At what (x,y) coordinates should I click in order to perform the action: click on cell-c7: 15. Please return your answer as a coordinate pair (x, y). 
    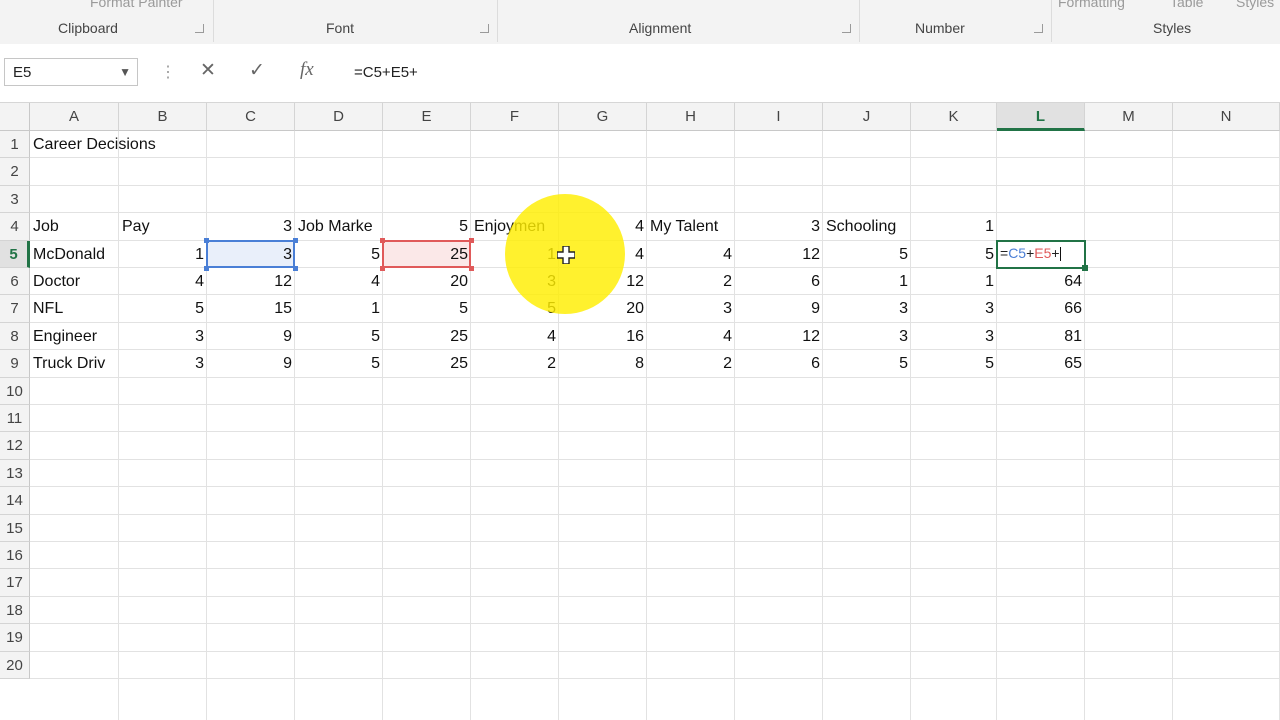
    Looking at the image, I should click on (251, 308).